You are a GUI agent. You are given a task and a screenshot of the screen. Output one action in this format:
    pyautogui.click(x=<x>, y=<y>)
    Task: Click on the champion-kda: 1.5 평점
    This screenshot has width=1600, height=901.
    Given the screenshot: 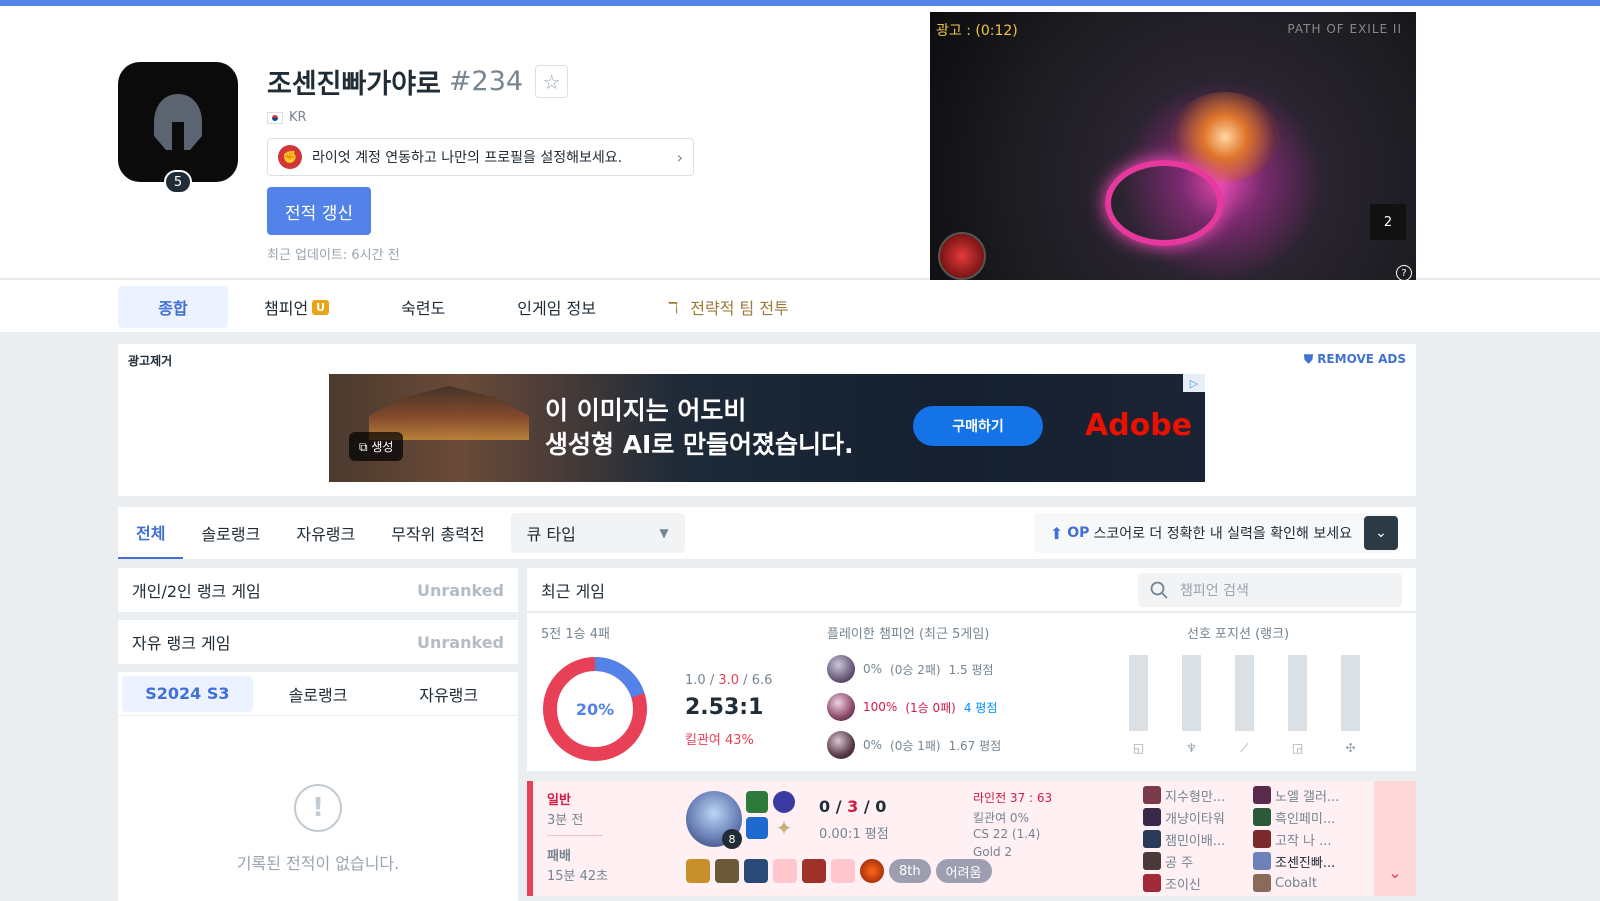 What is the action you would take?
    pyautogui.click(x=971, y=669)
    